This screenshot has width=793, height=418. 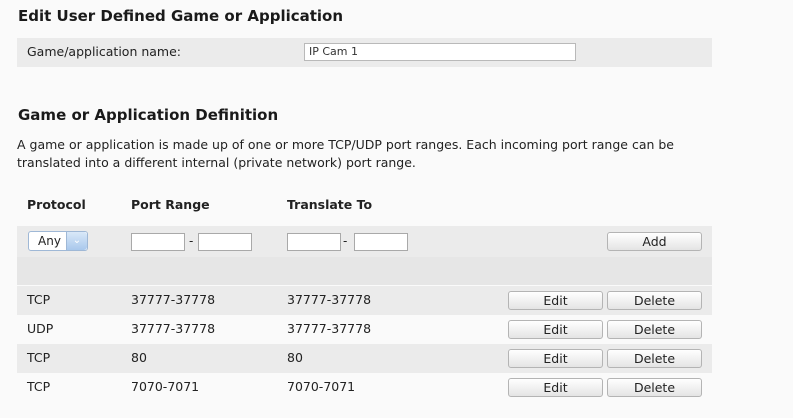 What do you see at coordinates (440, 52) in the screenshot?
I see `game-name-input: IP Cam 1` at bounding box center [440, 52].